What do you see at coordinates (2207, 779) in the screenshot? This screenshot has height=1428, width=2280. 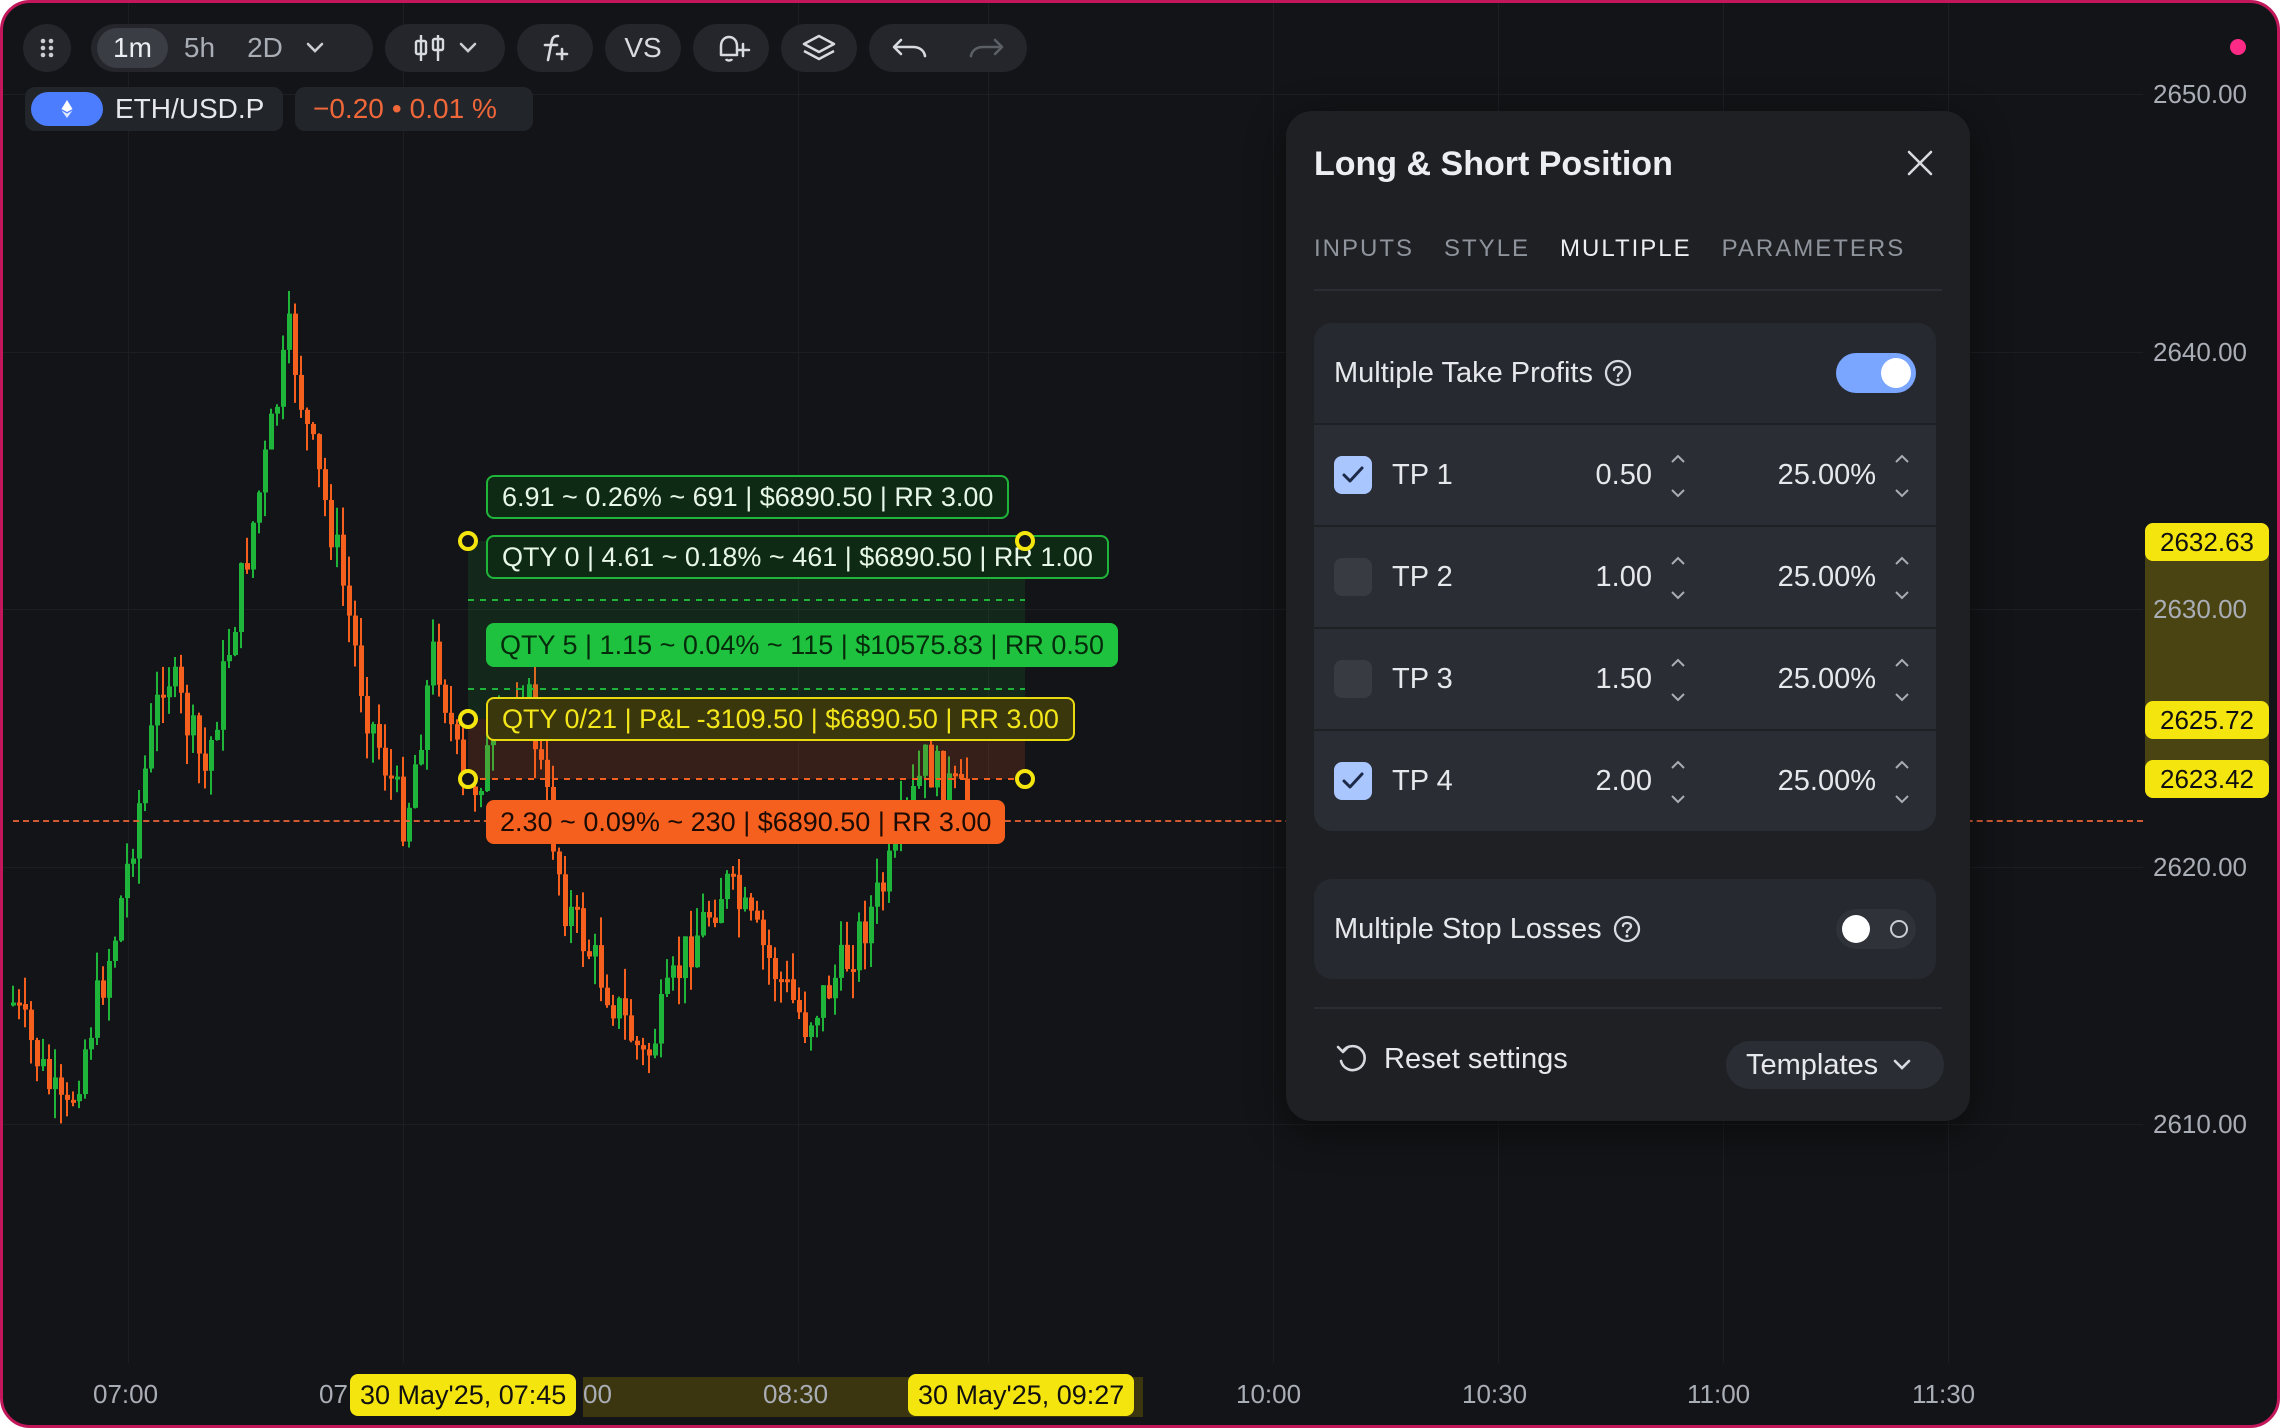 I see `price-tag-stop: 2623.42` at bounding box center [2207, 779].